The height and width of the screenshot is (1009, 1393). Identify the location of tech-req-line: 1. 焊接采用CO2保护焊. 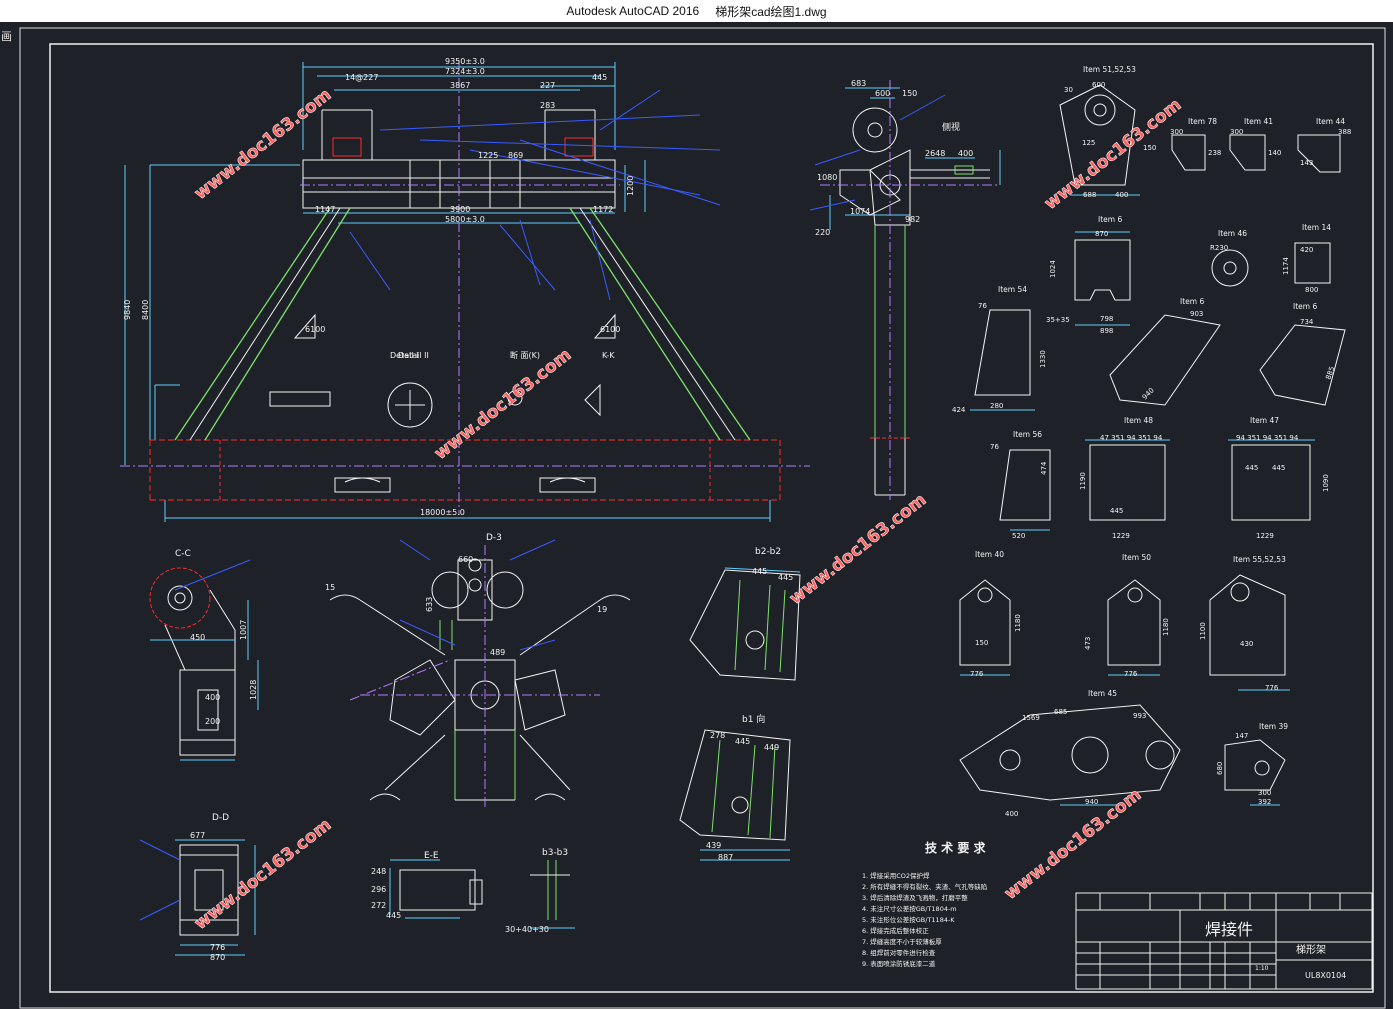
(896, 875).